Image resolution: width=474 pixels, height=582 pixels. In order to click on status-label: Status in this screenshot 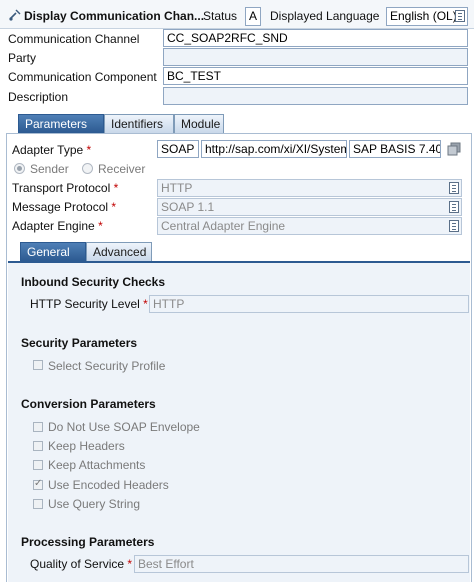, I will do `click(220, 16)`.